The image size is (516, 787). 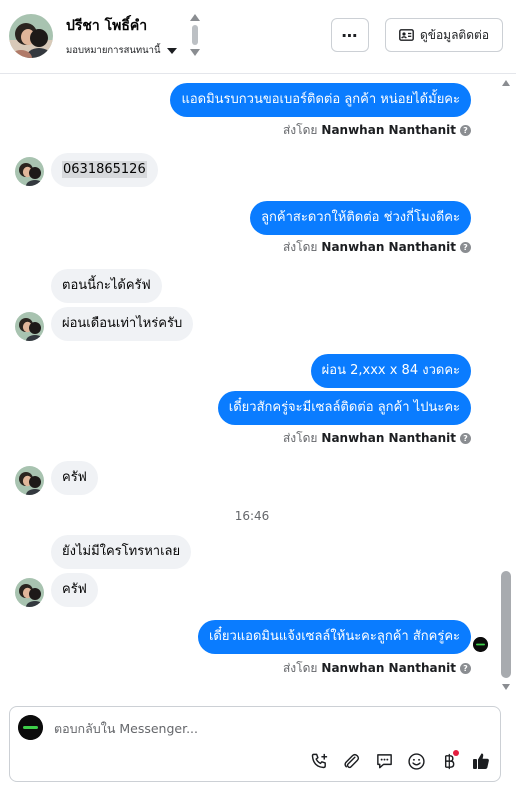 I want to click on call-button, so click(x=319, y=761).